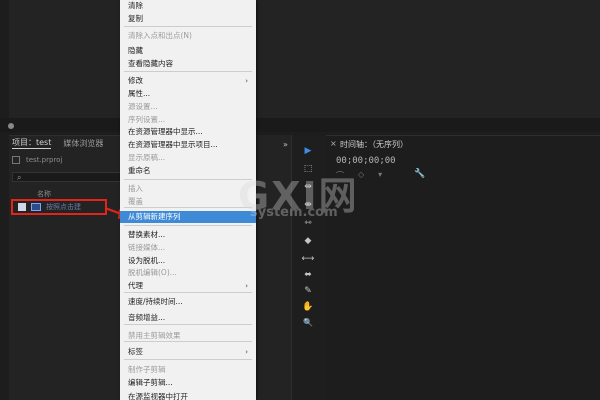  What do you see at coordinates (419, 174) in the screenshot?
I see `wrench-icon: 🔧` at bounding box center [419, 174].